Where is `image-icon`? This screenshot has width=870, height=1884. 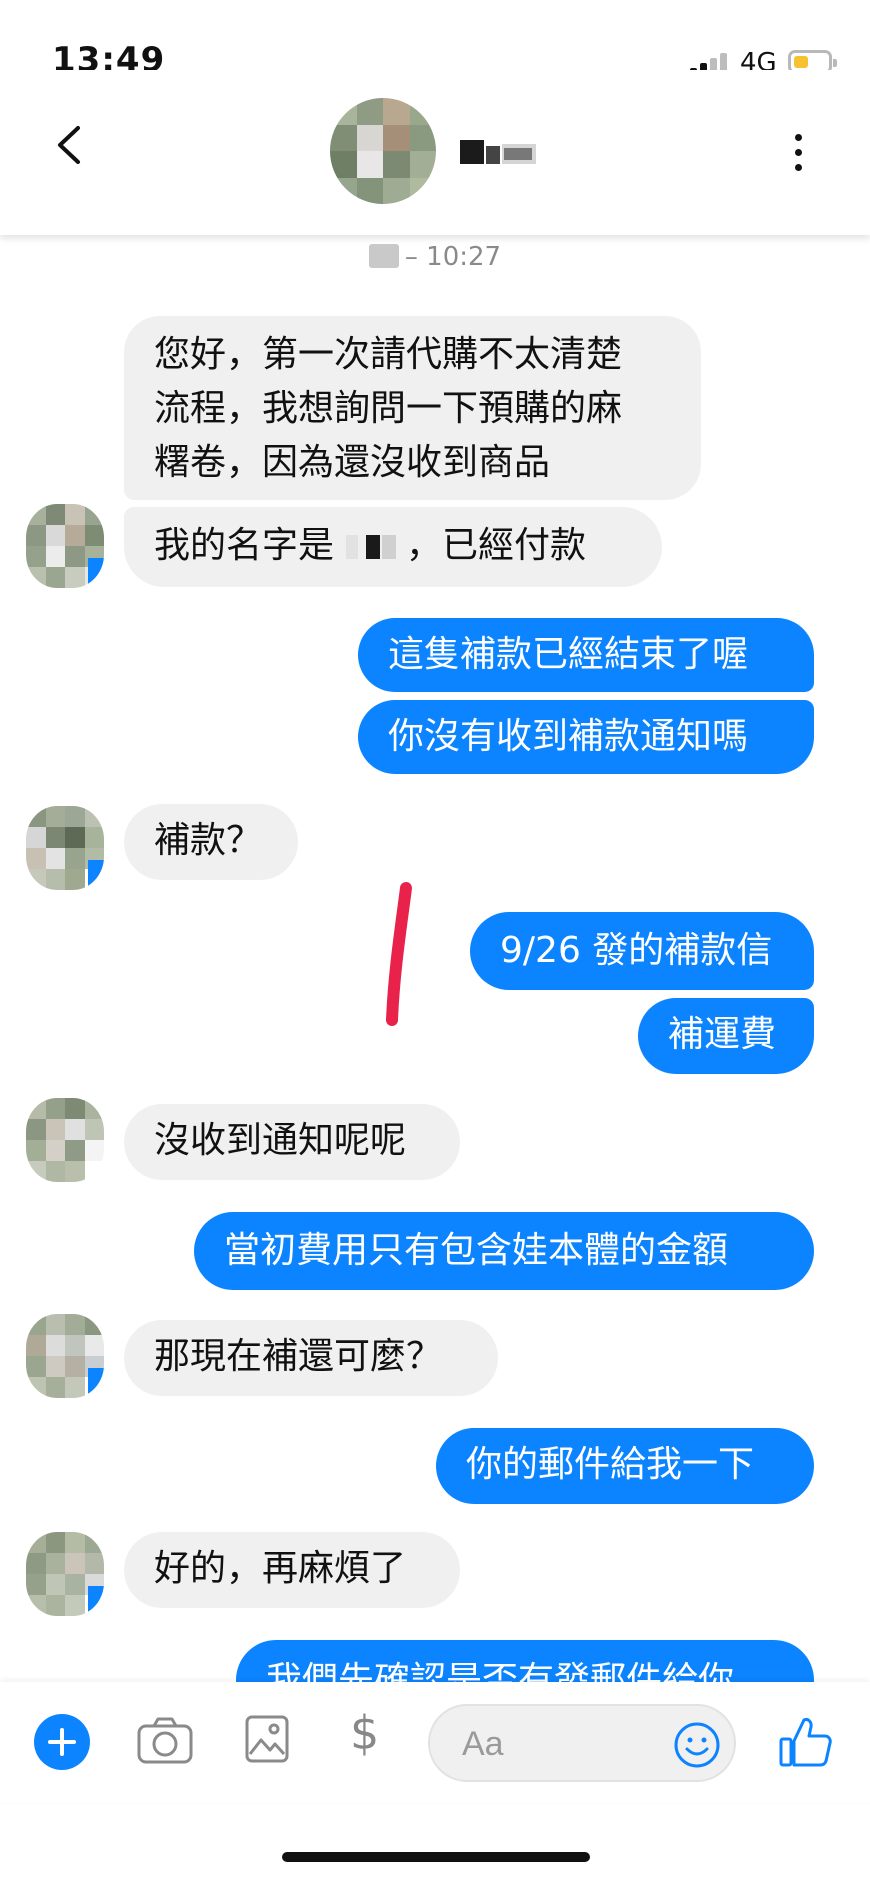
image-icon is located at coordinates (267, 1739).